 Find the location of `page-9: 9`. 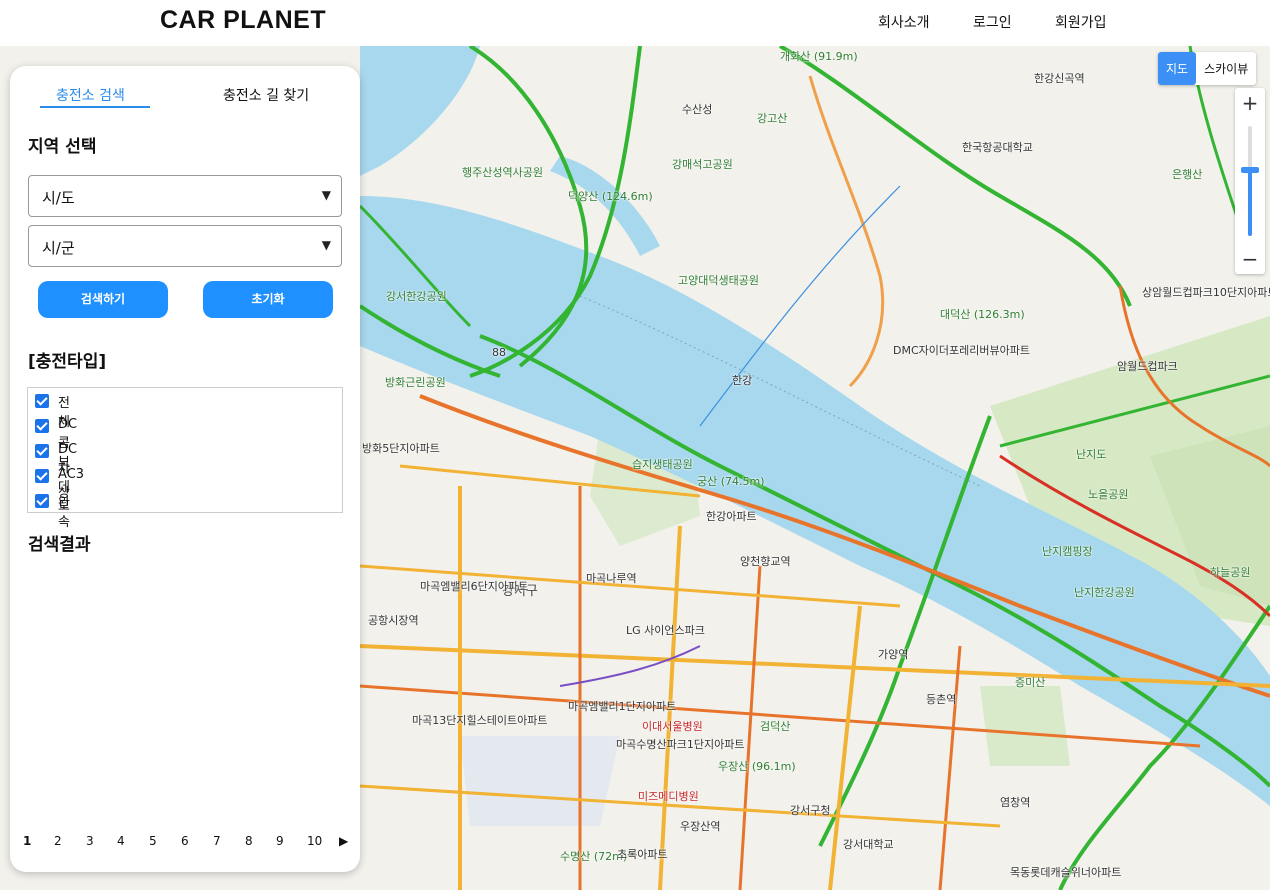

page-9: 9 is located at coordinates (280, 841).